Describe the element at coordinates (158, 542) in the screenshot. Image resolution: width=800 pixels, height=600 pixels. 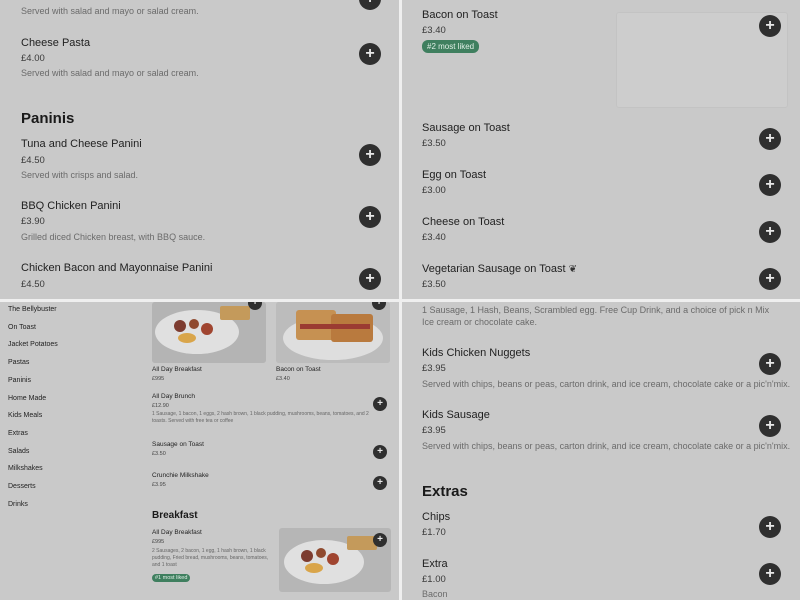
I see `item-price: £995` at that location.